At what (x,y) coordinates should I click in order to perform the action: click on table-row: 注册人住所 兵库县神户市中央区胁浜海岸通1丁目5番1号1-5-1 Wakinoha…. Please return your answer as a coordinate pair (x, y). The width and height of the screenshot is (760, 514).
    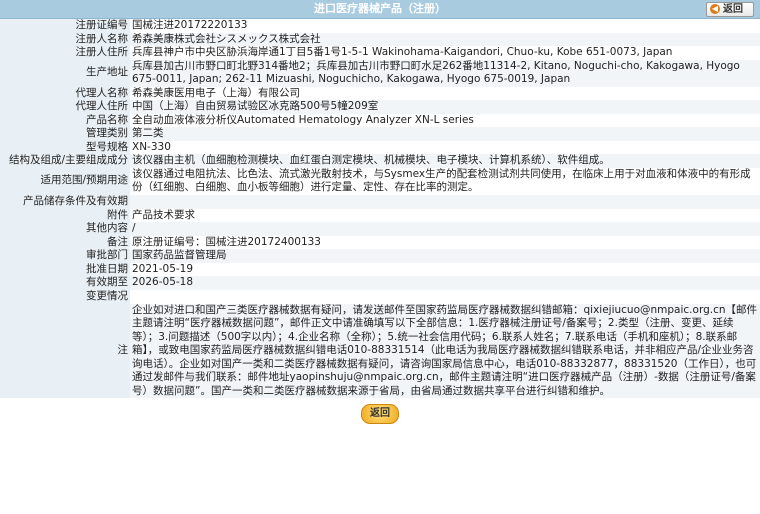
    Looking at the image, I should click on (380, 53).